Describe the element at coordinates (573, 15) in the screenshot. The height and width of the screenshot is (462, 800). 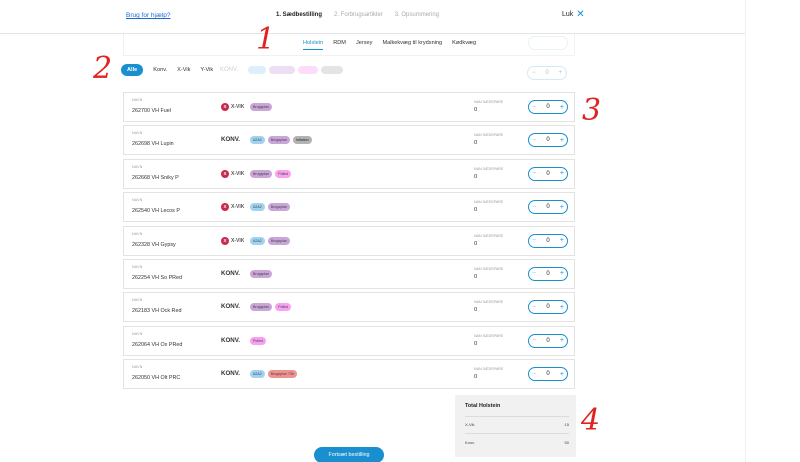
I see `close-button: Luk ✕` at that location.